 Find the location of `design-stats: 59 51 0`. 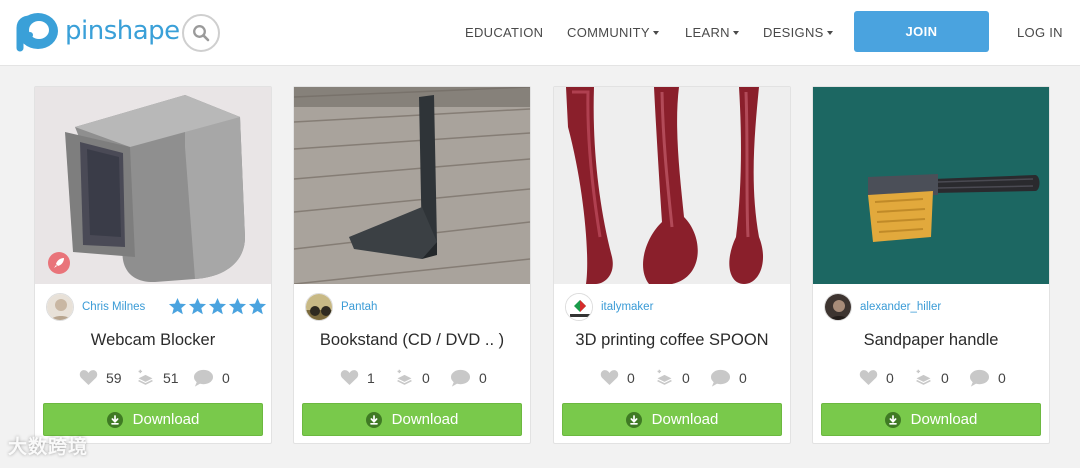

design-stats: 59 51 0 is located at coordinates (153, 379).